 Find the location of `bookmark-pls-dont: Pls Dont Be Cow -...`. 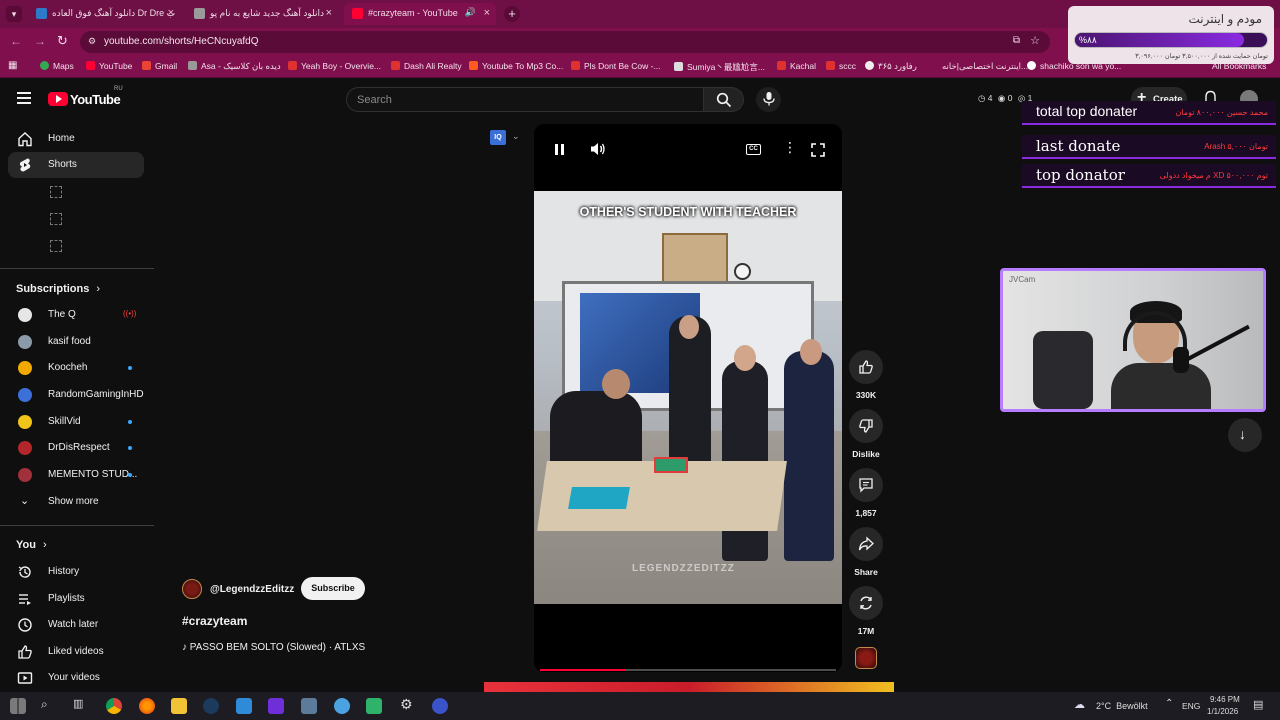

bookmark-pls-dont: Pls Dont Be Cow -... is located at coordinates (616, 66).